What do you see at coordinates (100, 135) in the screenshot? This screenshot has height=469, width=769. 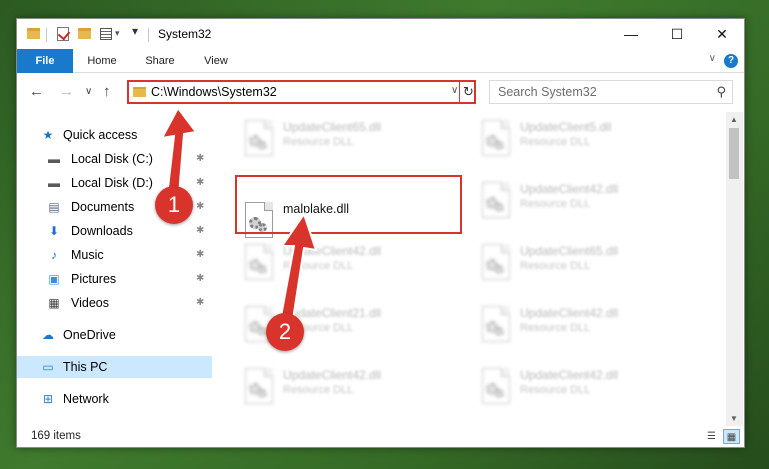 I see `sidebar-item-label: Quick access` at bounding box center [100, 135].